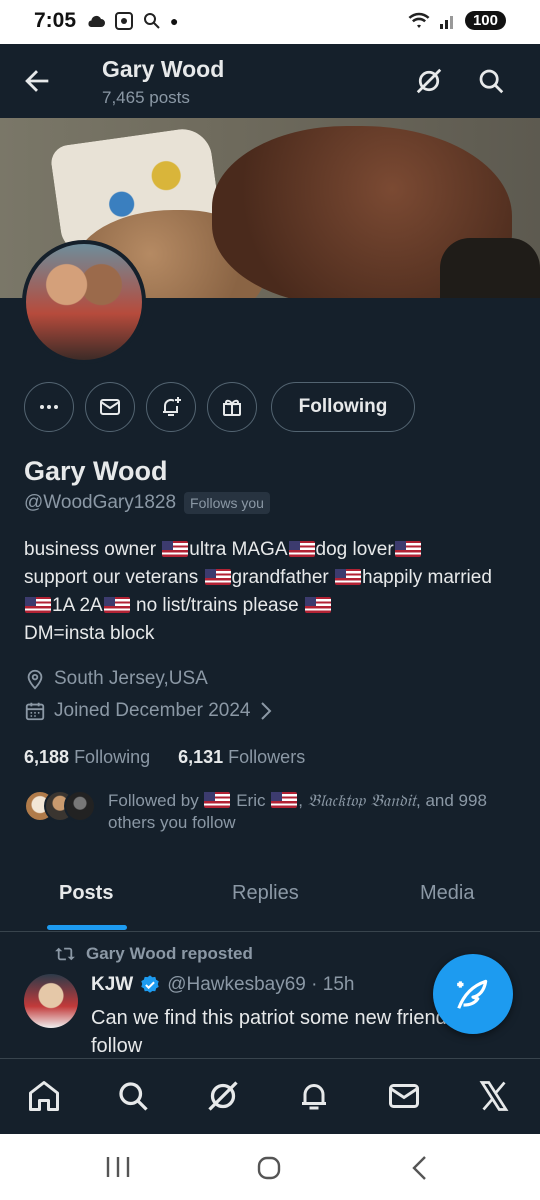  I want to click on status-system-icons: 100, so click(456, 20).